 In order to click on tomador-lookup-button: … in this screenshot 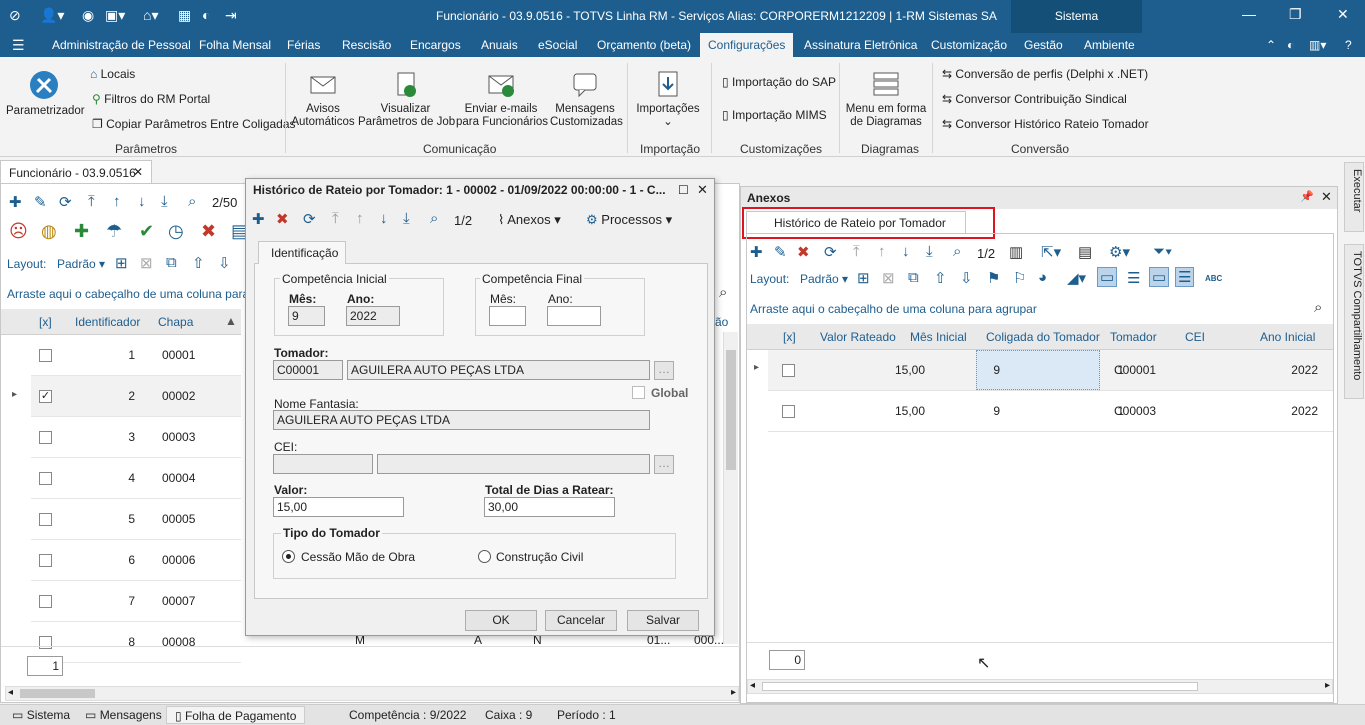, I will do `click(664, 370)`.